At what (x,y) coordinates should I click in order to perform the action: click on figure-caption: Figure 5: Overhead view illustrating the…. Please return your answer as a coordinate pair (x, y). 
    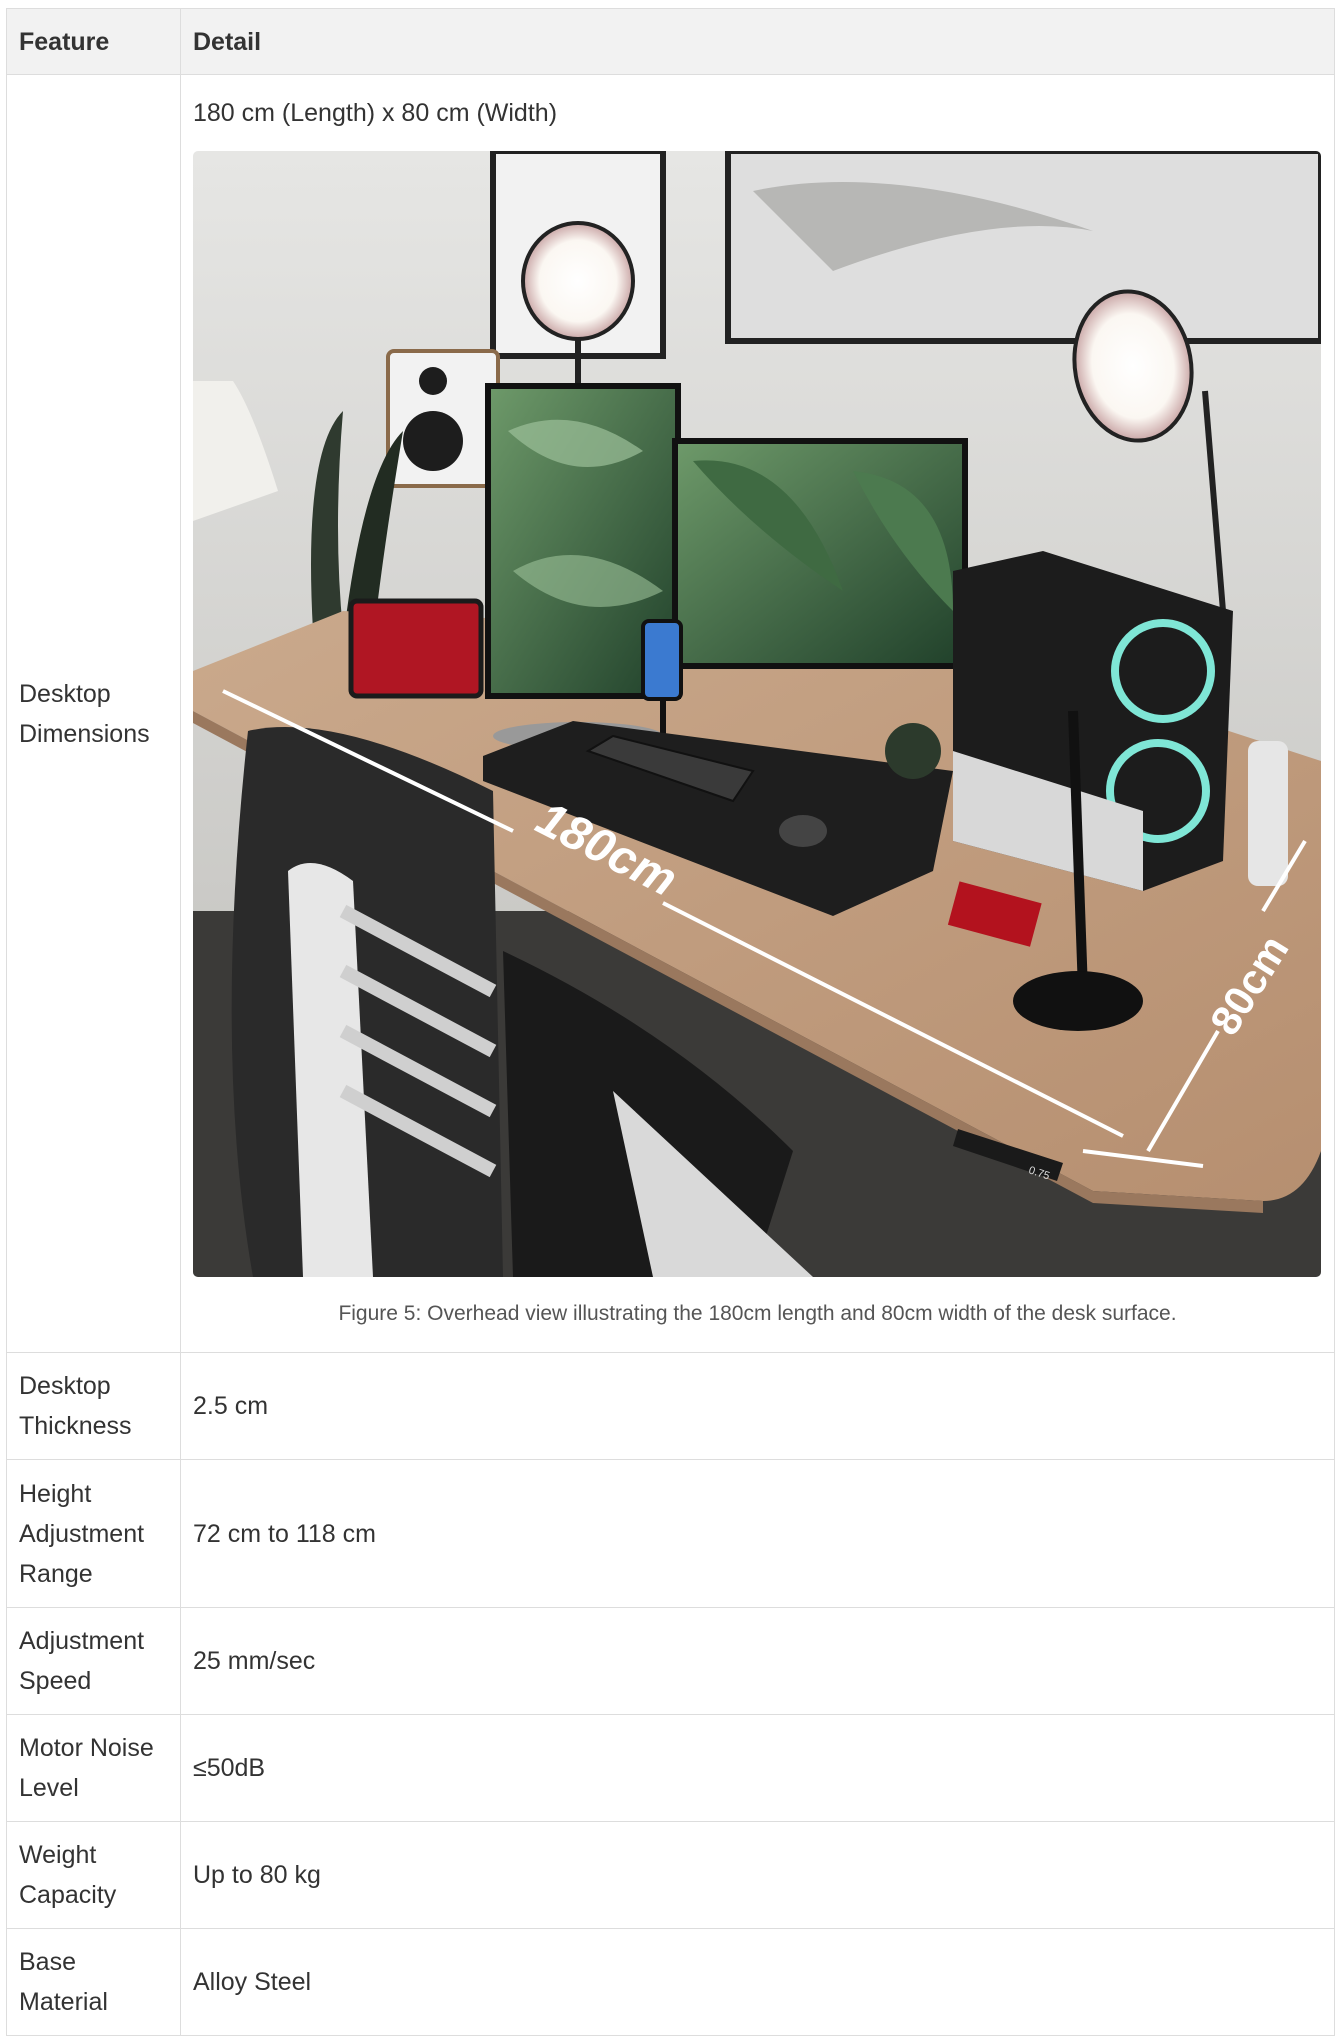
    Looking at the image, I should click on (757, 1313).